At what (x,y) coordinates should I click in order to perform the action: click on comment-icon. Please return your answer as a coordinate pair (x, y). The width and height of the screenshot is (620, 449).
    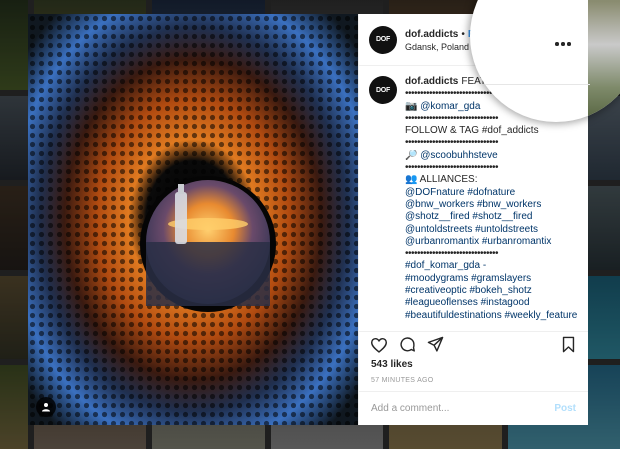
    Looking at the image, I should click on (407, 345).